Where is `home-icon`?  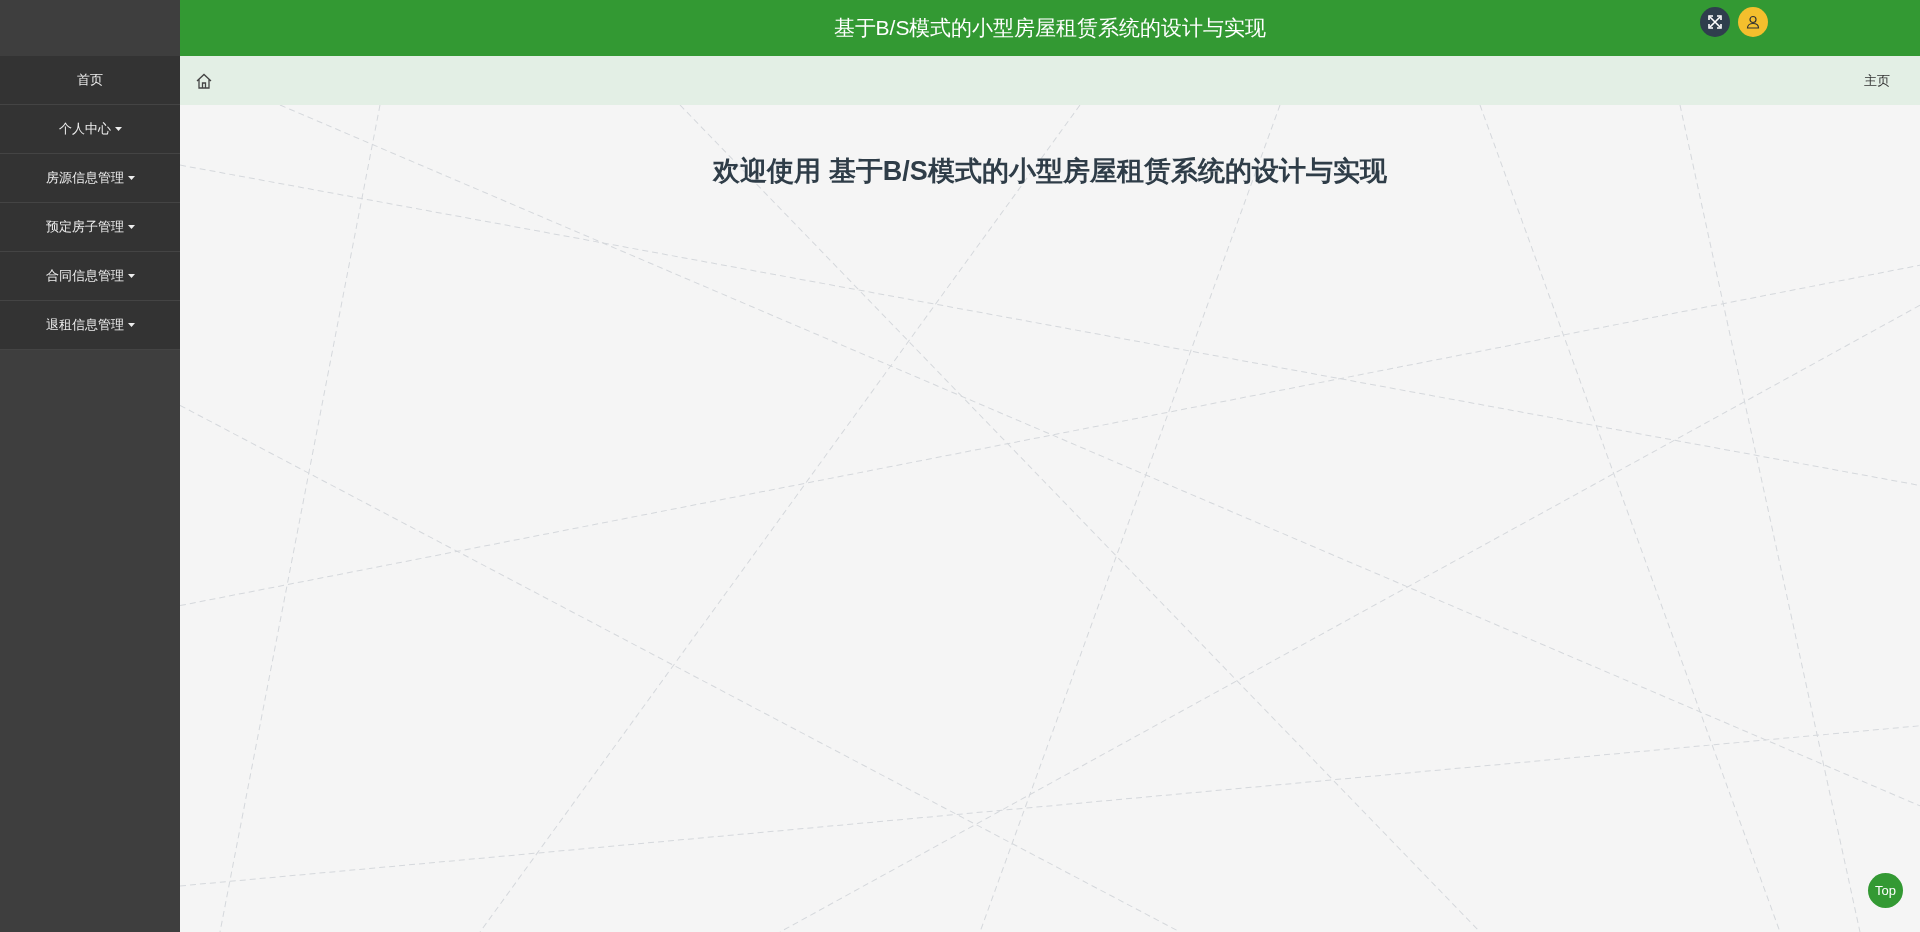 home-icon is located at coordinates (204, 80).